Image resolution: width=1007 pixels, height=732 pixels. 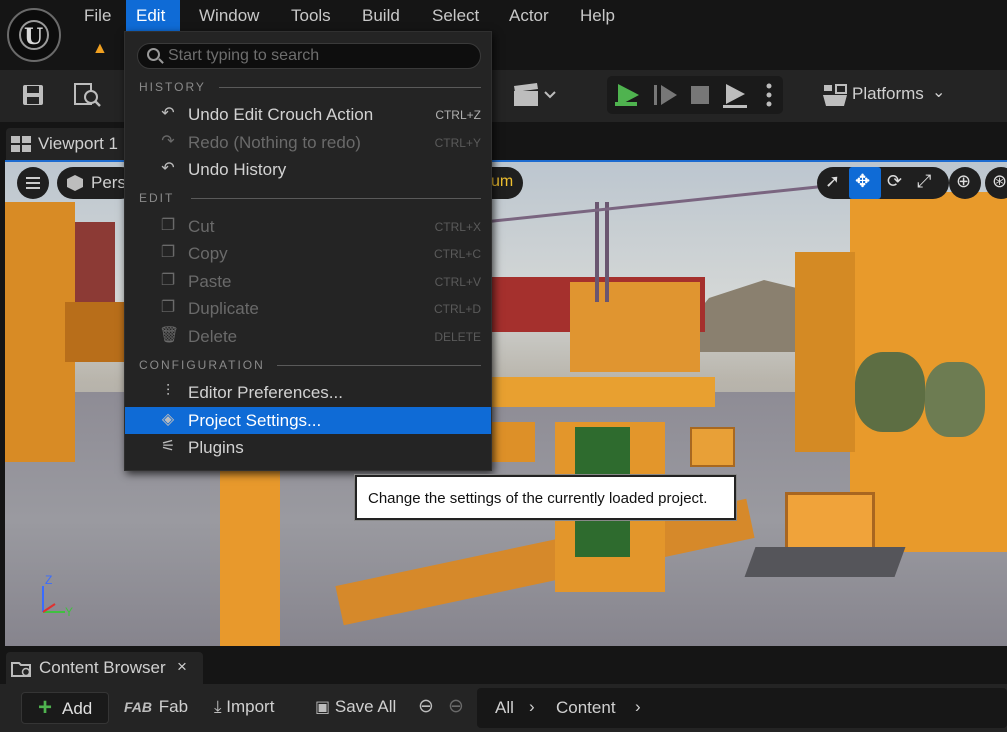 What do you see at coordinates (426, 706) in the screenshot?
I see `back-icon: ⊖` at bounding box center [426, 706].